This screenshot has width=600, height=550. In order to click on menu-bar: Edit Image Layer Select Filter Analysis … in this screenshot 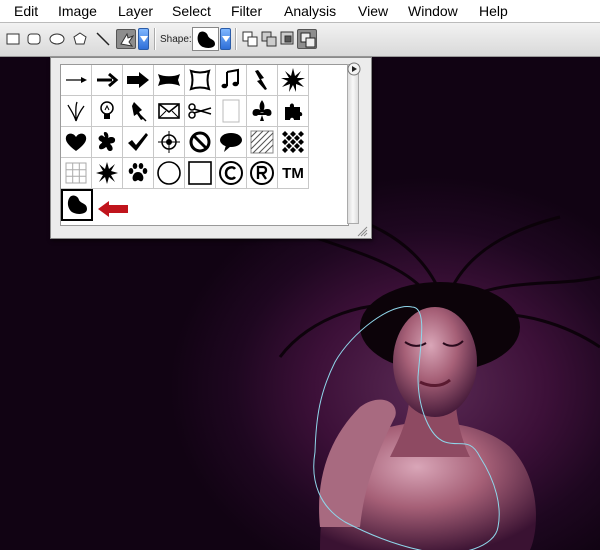, I will do `click(300, 11)`.